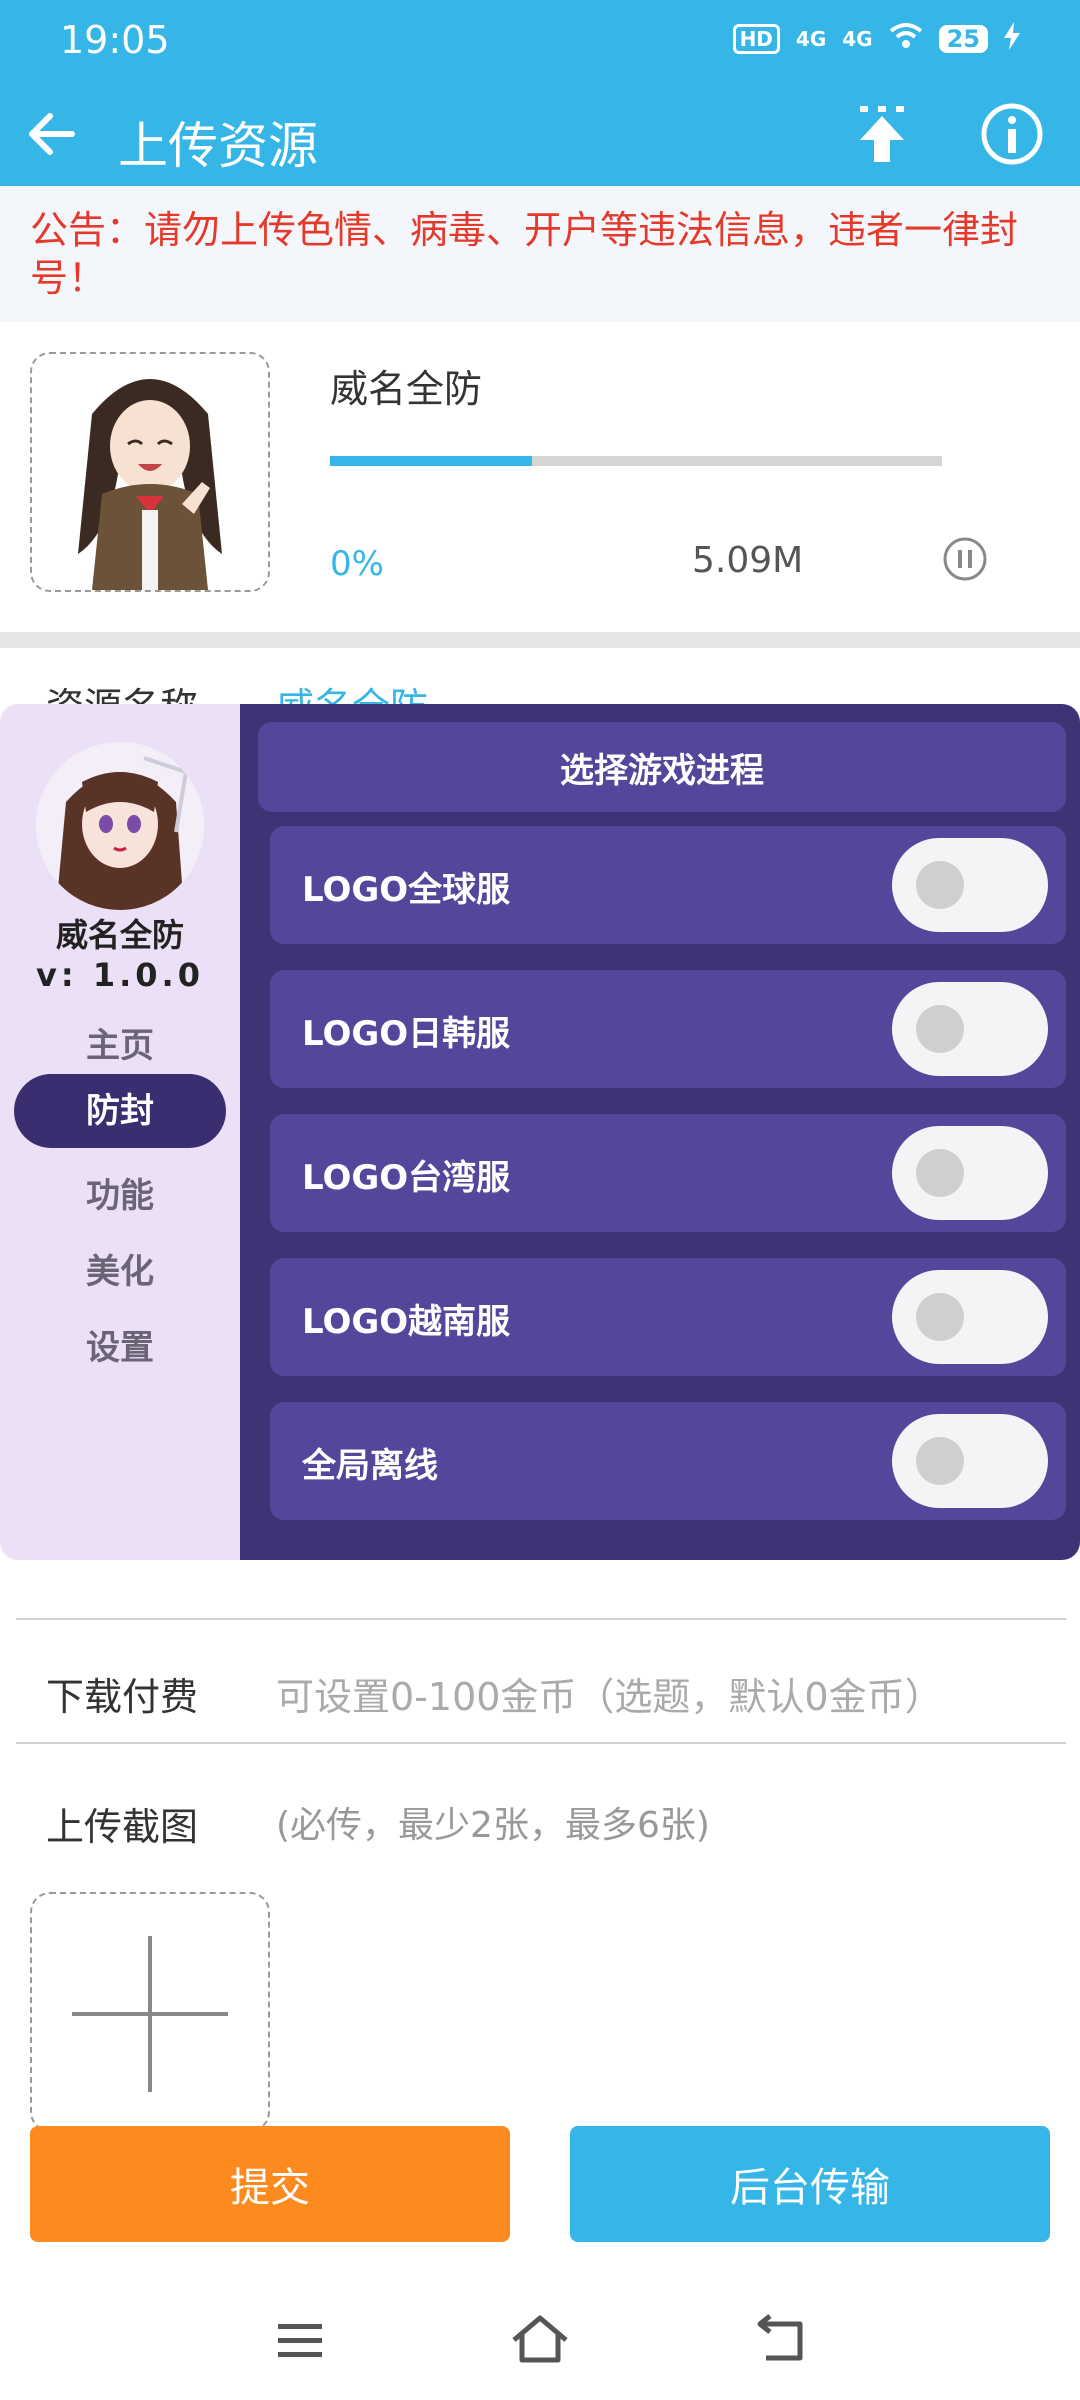 The image size is (1080, 2400). Describe the element at coordinates (876, 39) in the screenshot. I see `status-icons: HD 4G 4G 25` at that location.